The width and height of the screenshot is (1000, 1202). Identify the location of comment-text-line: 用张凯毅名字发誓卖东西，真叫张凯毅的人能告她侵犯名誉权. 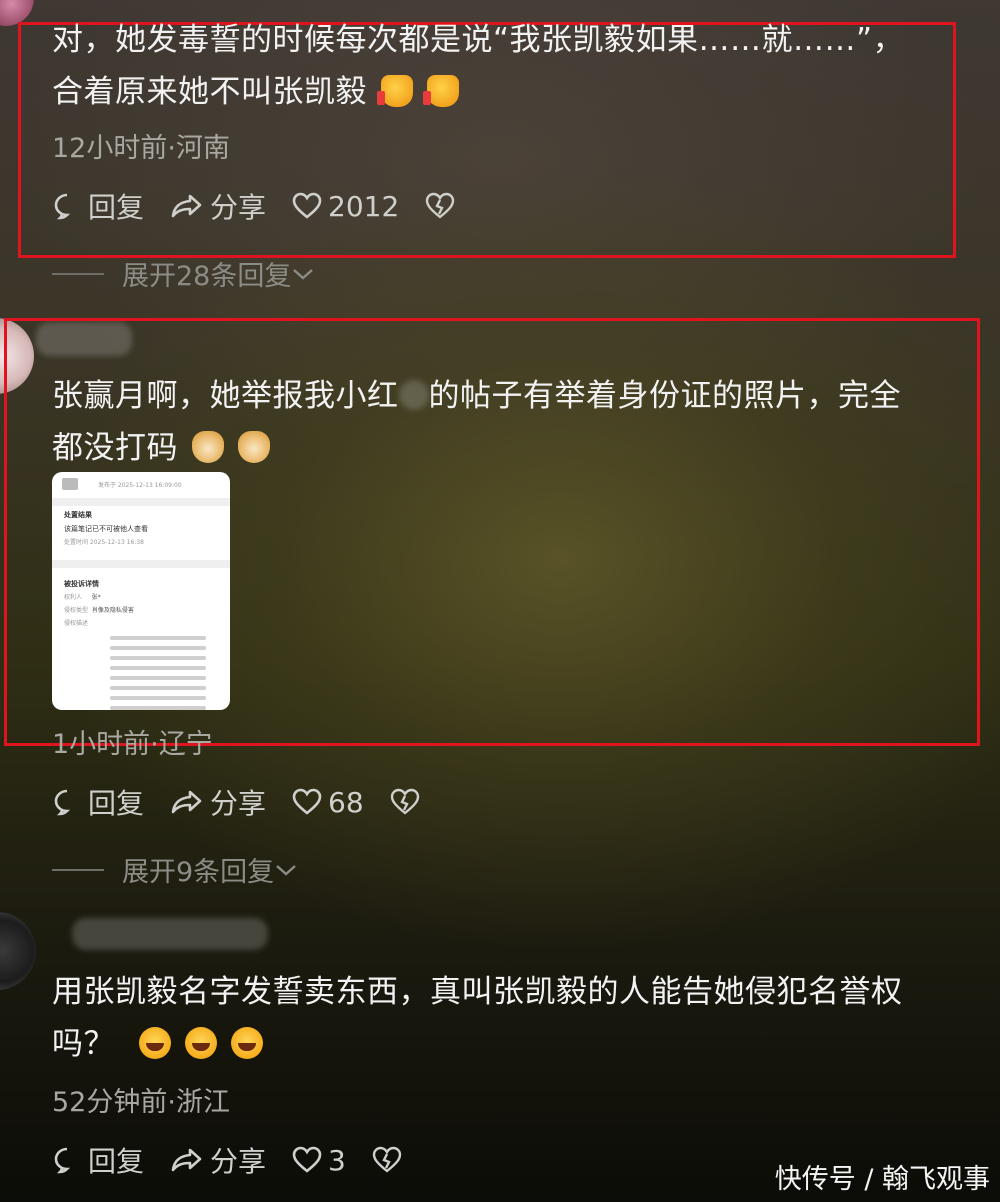
(477, 992).